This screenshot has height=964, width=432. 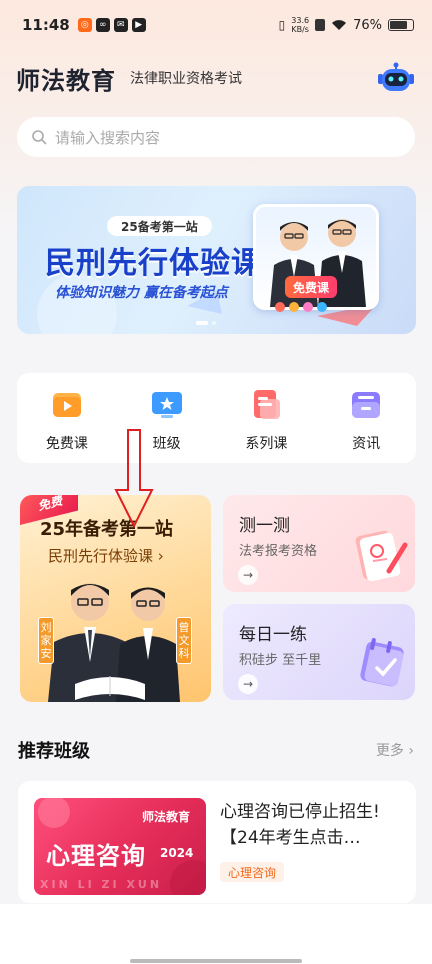 I want to click on calendar-check-icon, so click(x=382, y=662).